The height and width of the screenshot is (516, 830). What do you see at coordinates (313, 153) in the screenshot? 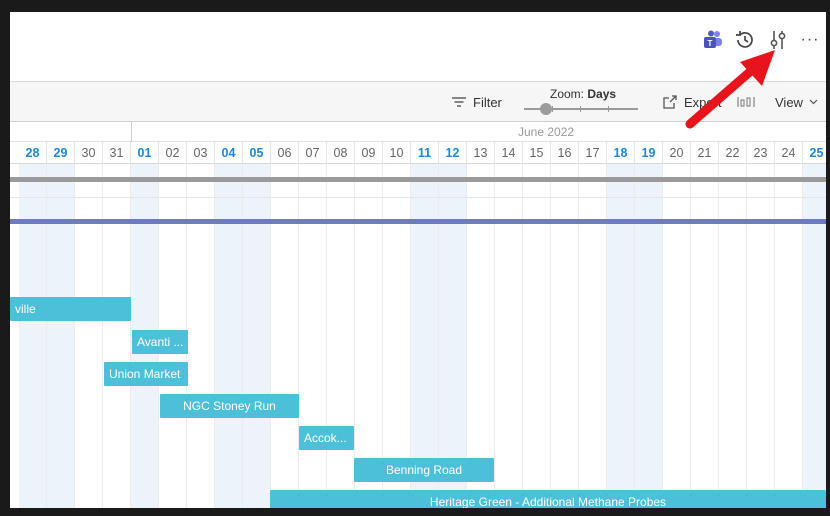
I see `day-header-cell: 07` at bounding box center [313, 153].